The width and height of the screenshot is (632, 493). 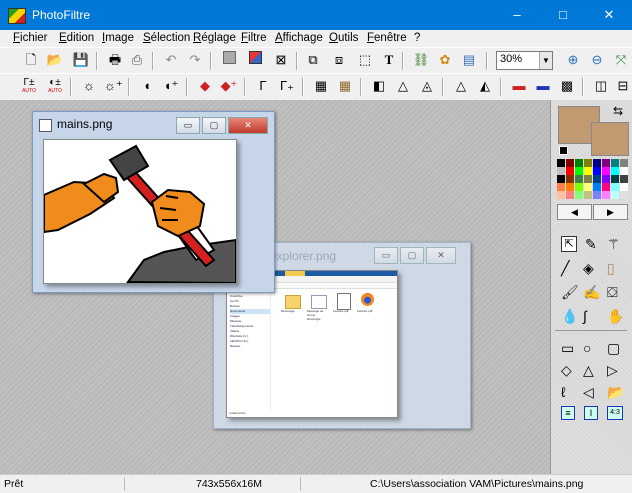 I want to click on menu-fenetre: Fenêtre, so click(x=387, y=38).